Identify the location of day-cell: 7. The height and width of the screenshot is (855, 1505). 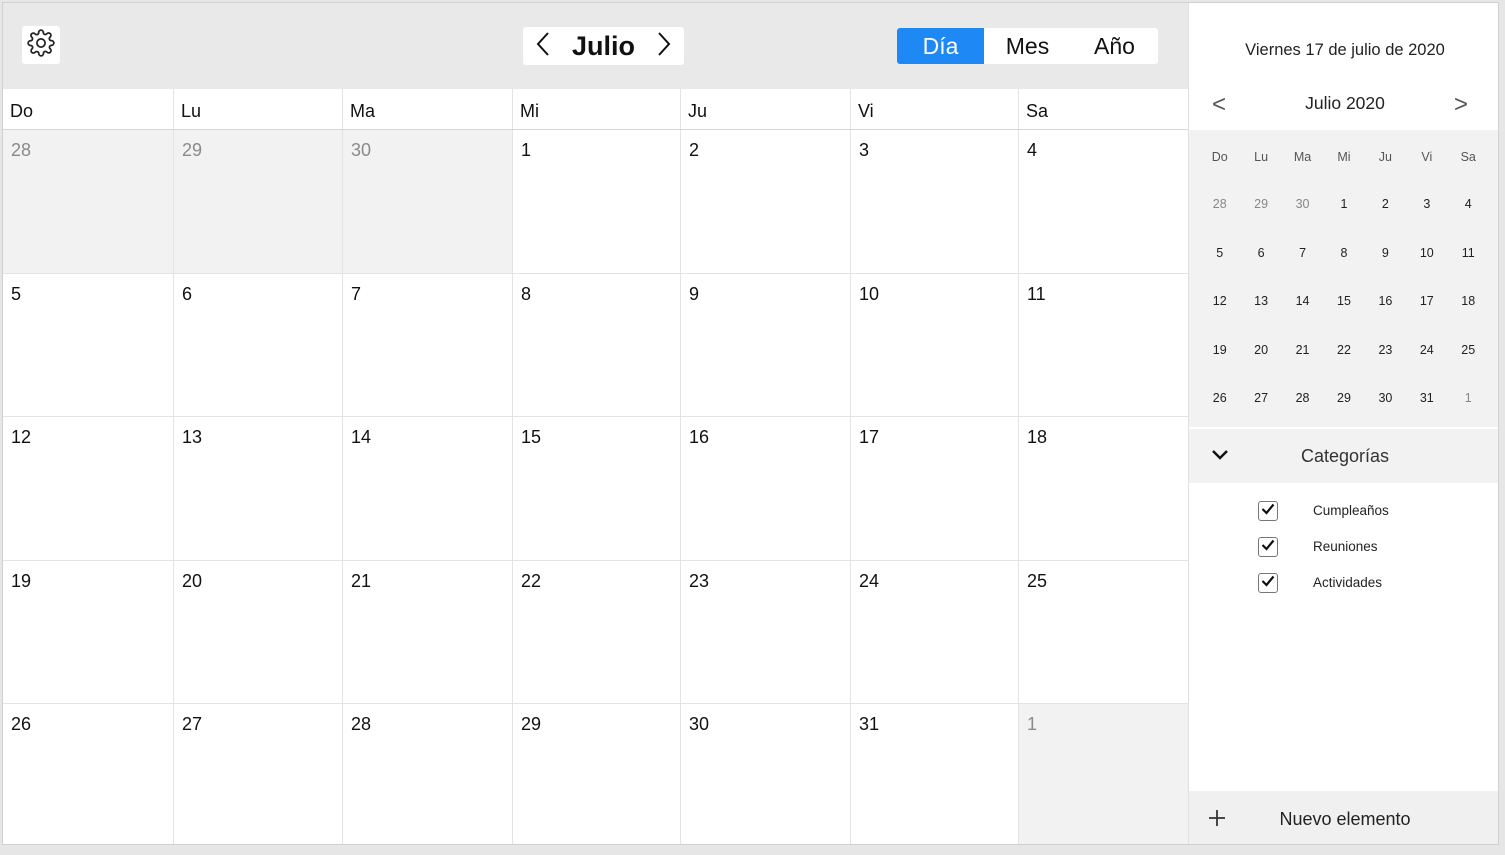
(427, 345).